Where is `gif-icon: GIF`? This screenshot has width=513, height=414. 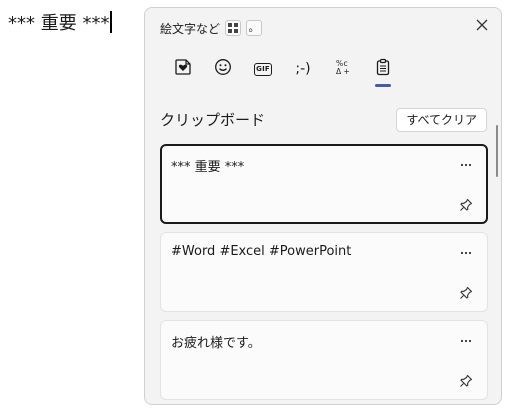
gif-icon: GIF is located at coordinates (263, 69).